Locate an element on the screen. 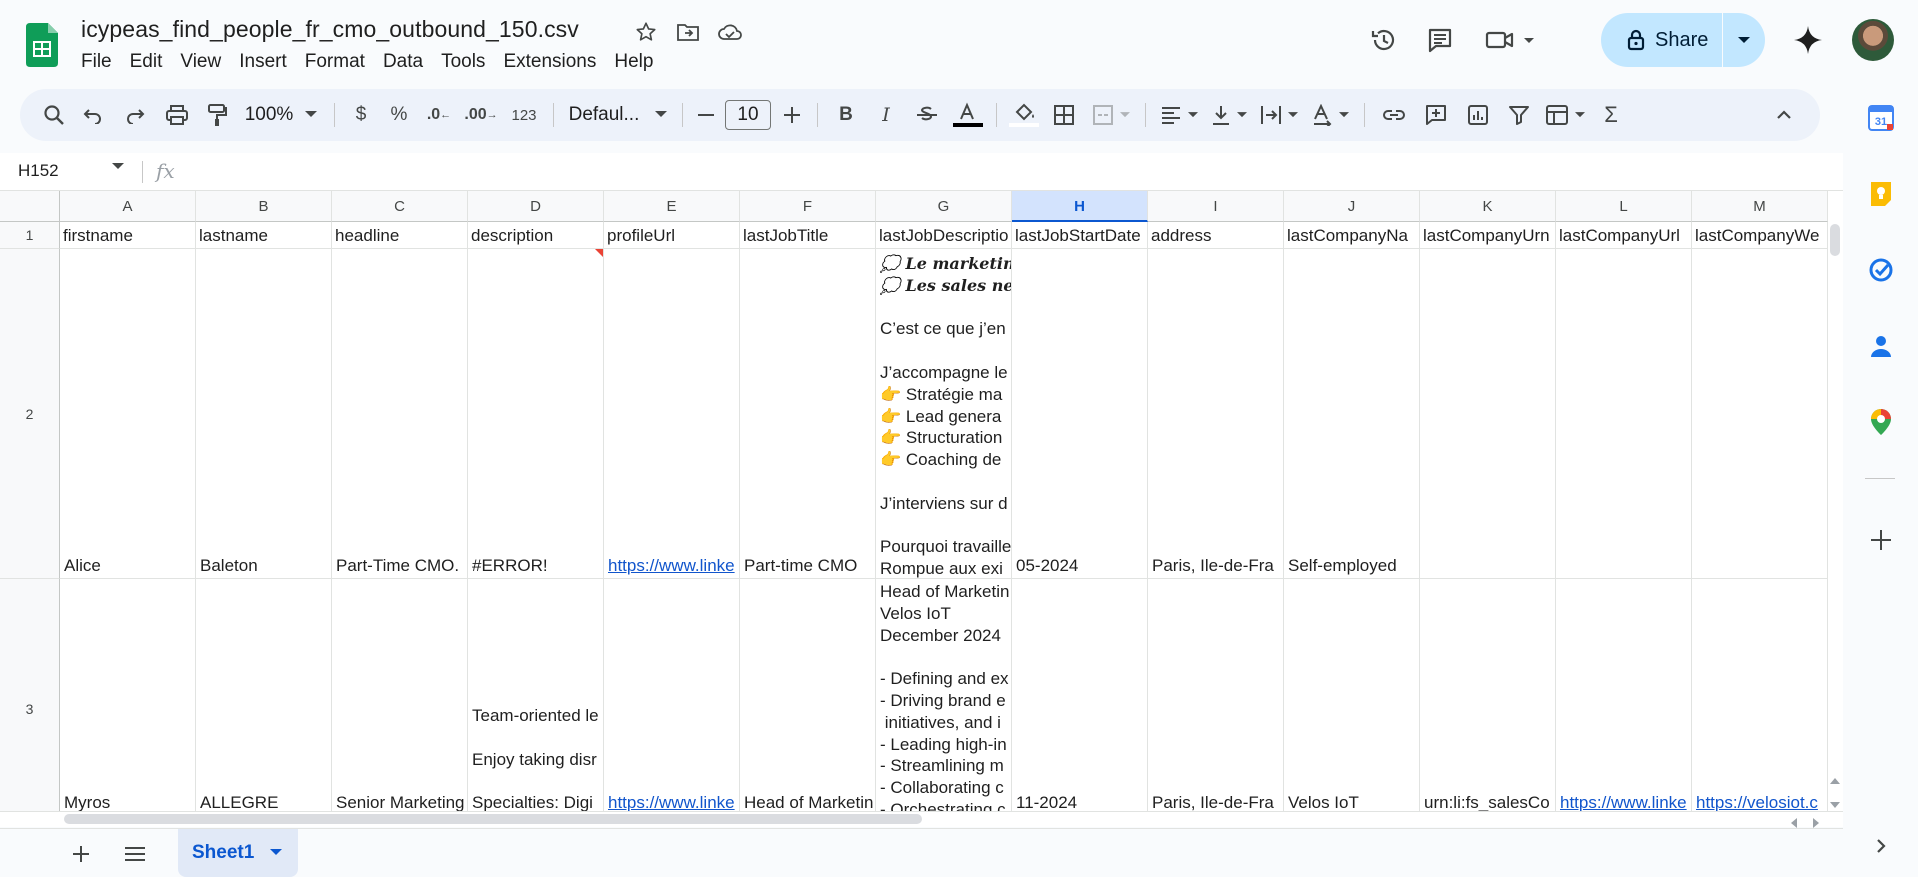 Image resolution: width=1918 pixels, height=877 pixels. cell-h1: lastJobStartDate is located at coordinates (1080, 235).